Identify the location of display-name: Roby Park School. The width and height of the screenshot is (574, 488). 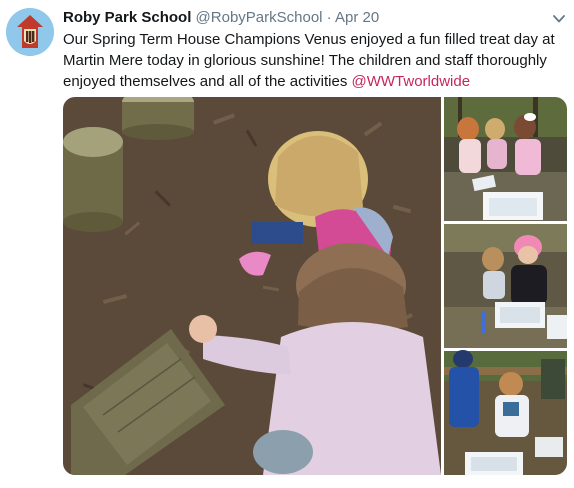
(127, 17).